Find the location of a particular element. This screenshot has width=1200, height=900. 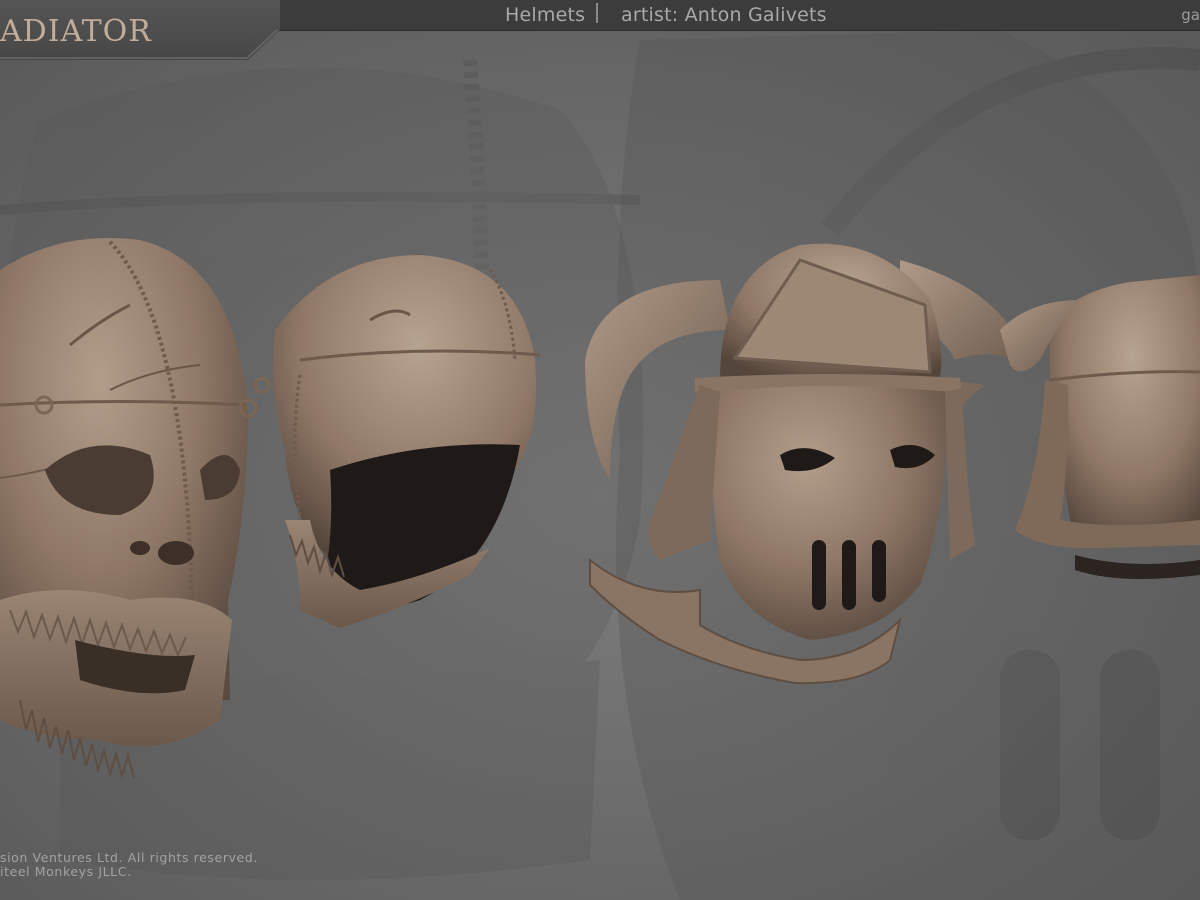

header-corner-text: ga is located at coordinates (1190, 15).